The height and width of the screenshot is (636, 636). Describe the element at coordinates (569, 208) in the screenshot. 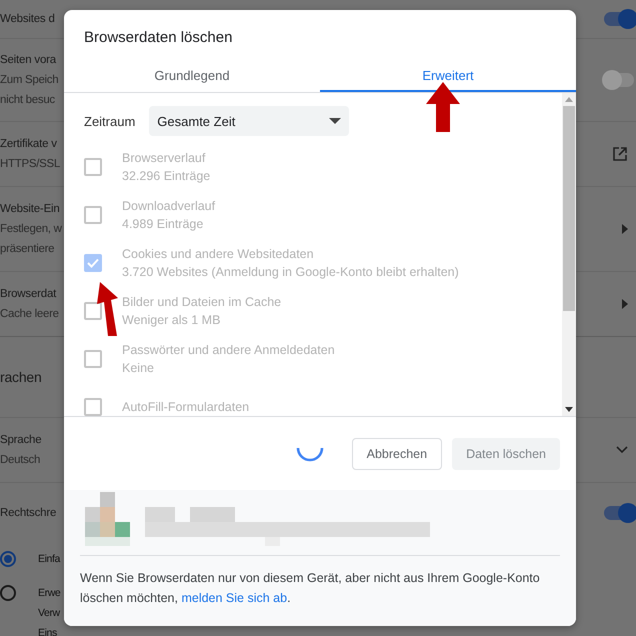

I see `scrollbar-thumb` at that location.